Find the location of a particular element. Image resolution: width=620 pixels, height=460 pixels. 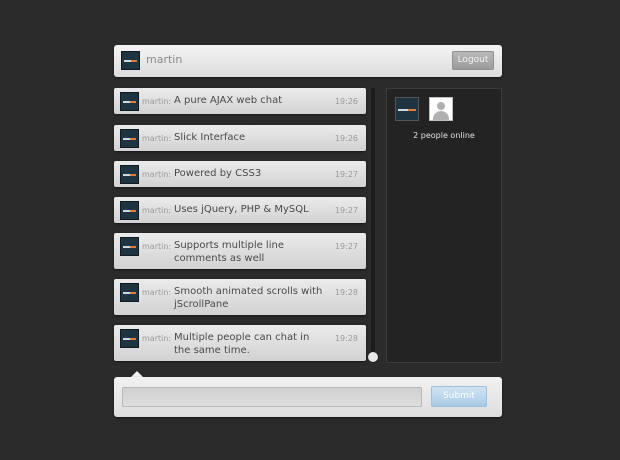

default-user-icon is located at coordinates (441, 109).